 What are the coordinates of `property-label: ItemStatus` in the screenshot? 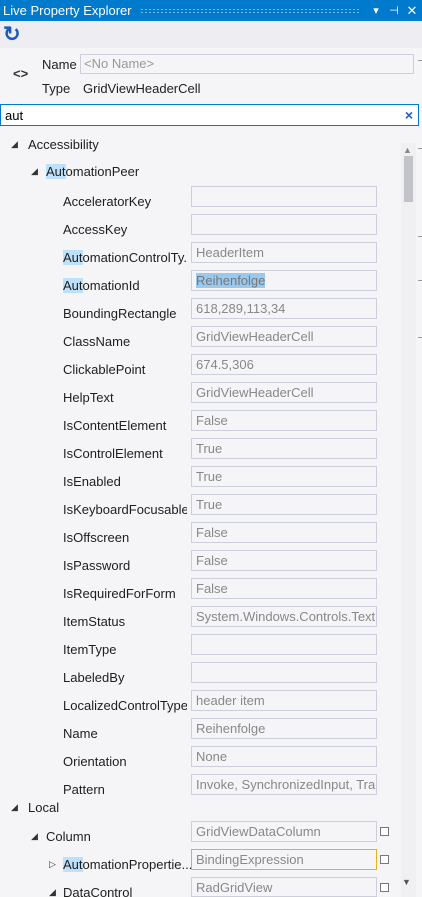 It's located at (94, 621).